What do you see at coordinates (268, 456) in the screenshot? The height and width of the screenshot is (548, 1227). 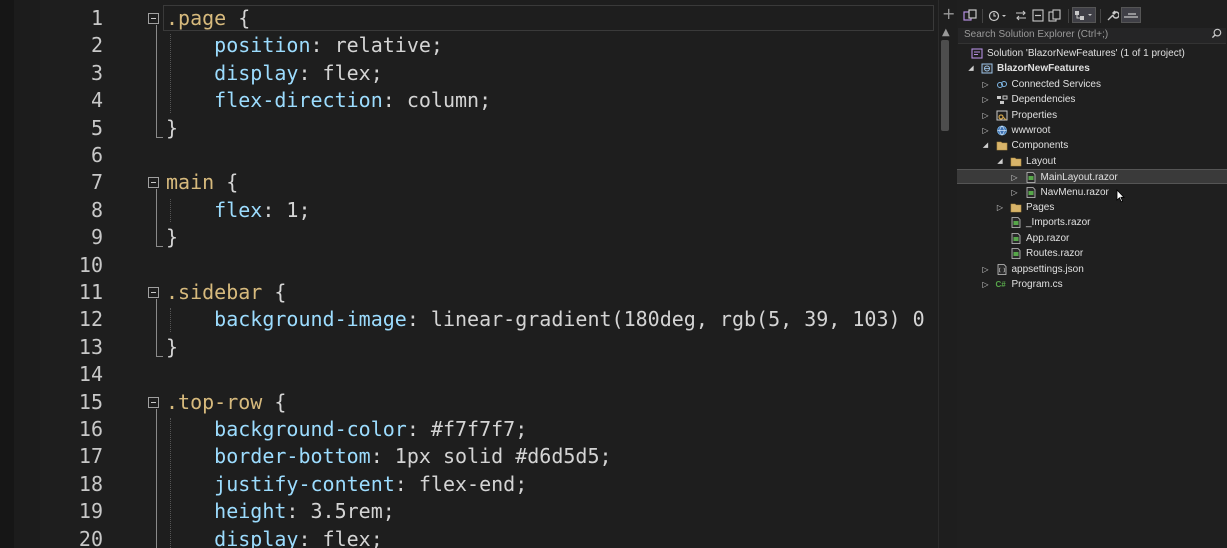 I see `code-token: border-bottom` at bounding box center [268, 456].